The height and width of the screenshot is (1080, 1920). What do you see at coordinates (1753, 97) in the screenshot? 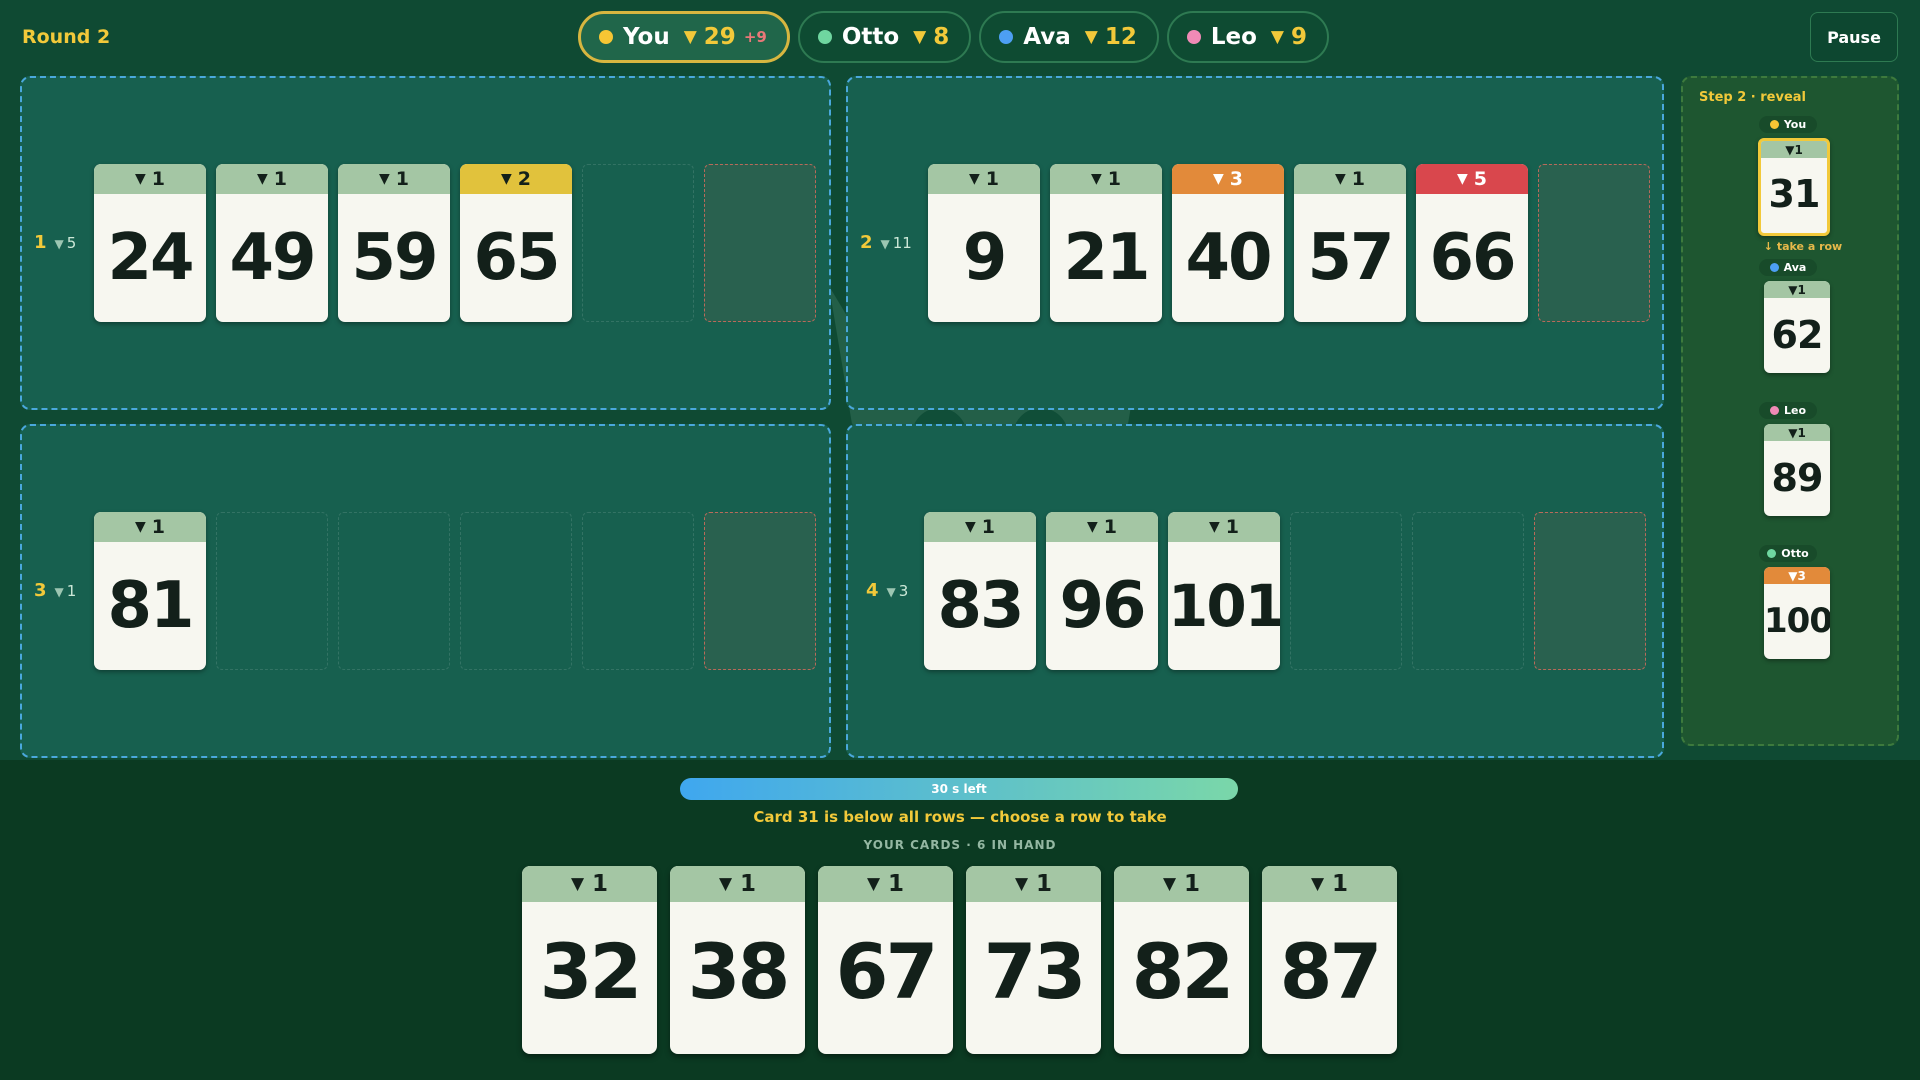
I see `reveal-step-title: Step 2 · reveal` at bounding box center [1753, 97].